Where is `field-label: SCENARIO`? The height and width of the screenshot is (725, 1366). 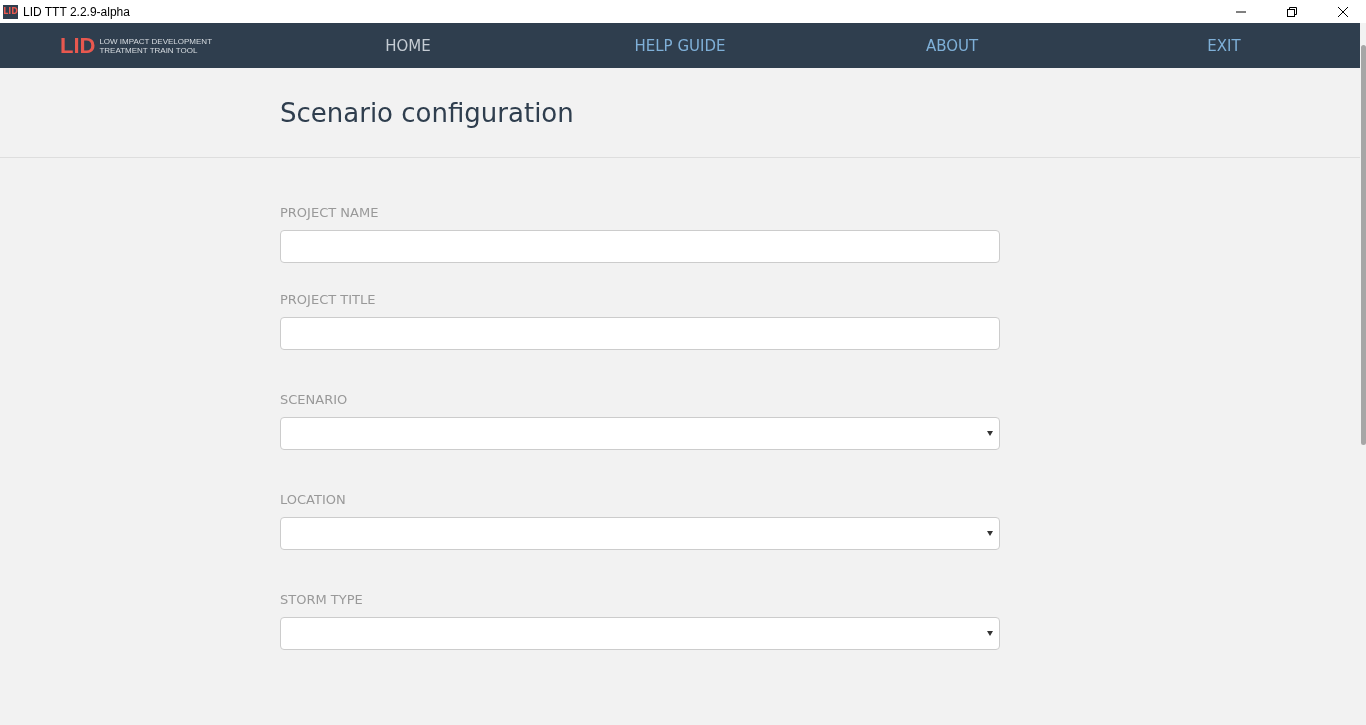
field-label: SCENARIO is located at coordinates (314, 399).